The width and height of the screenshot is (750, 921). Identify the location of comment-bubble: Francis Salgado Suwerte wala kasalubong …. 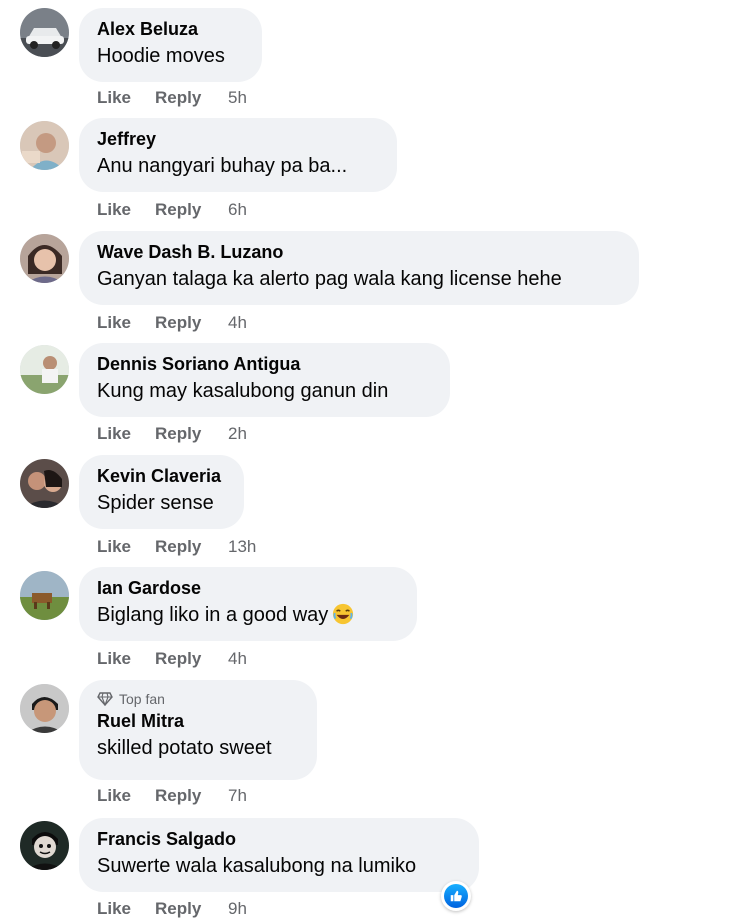
(279, 855).